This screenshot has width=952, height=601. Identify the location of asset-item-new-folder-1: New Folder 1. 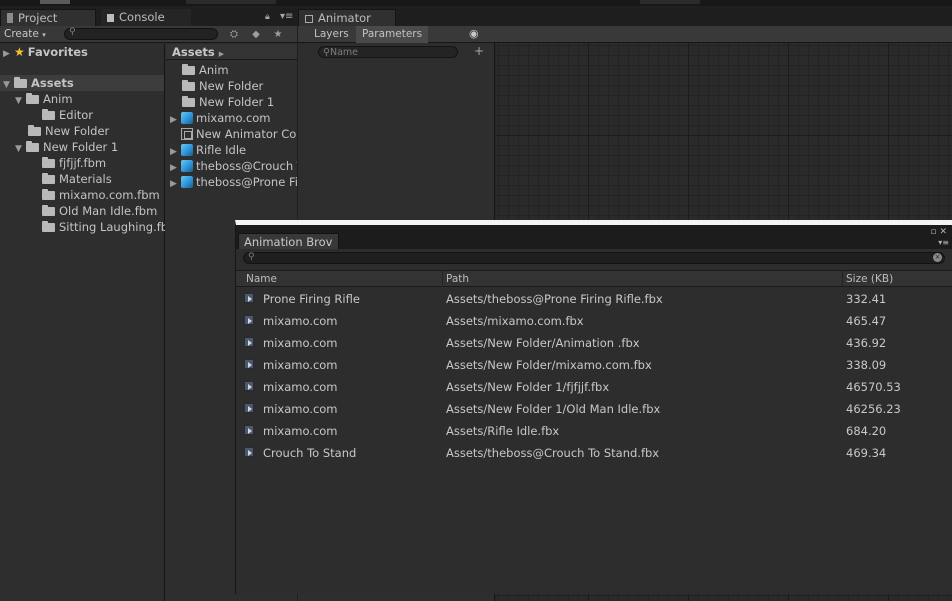
(228, 102).